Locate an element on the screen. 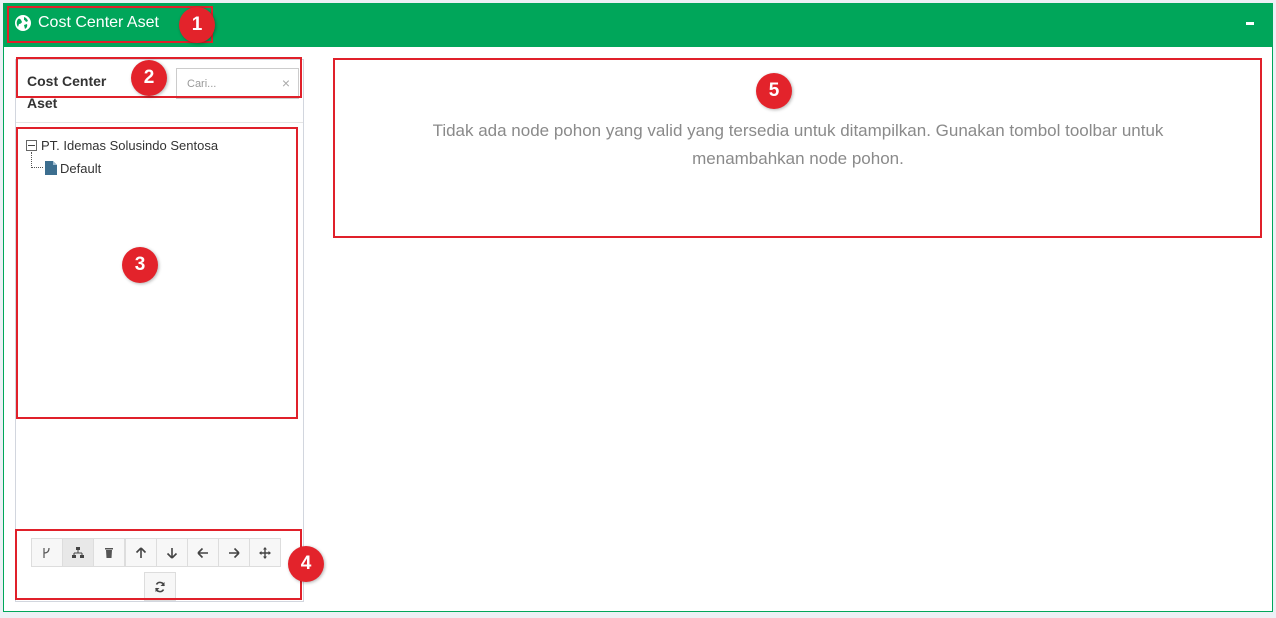 The height and width of the screenshot is (618, 1276). callout-badge-5: 5 is located at coordinates (774, 91).